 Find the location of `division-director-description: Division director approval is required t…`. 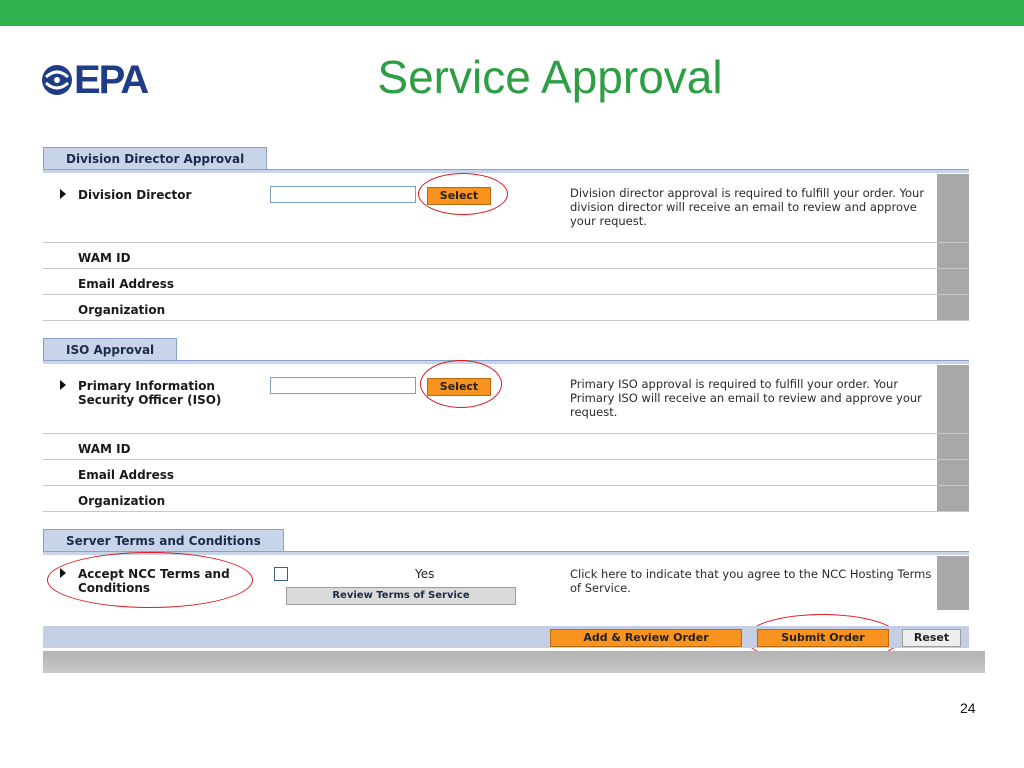

division-director-description: Division director approval is required t… is located at coordinates (747, 207).